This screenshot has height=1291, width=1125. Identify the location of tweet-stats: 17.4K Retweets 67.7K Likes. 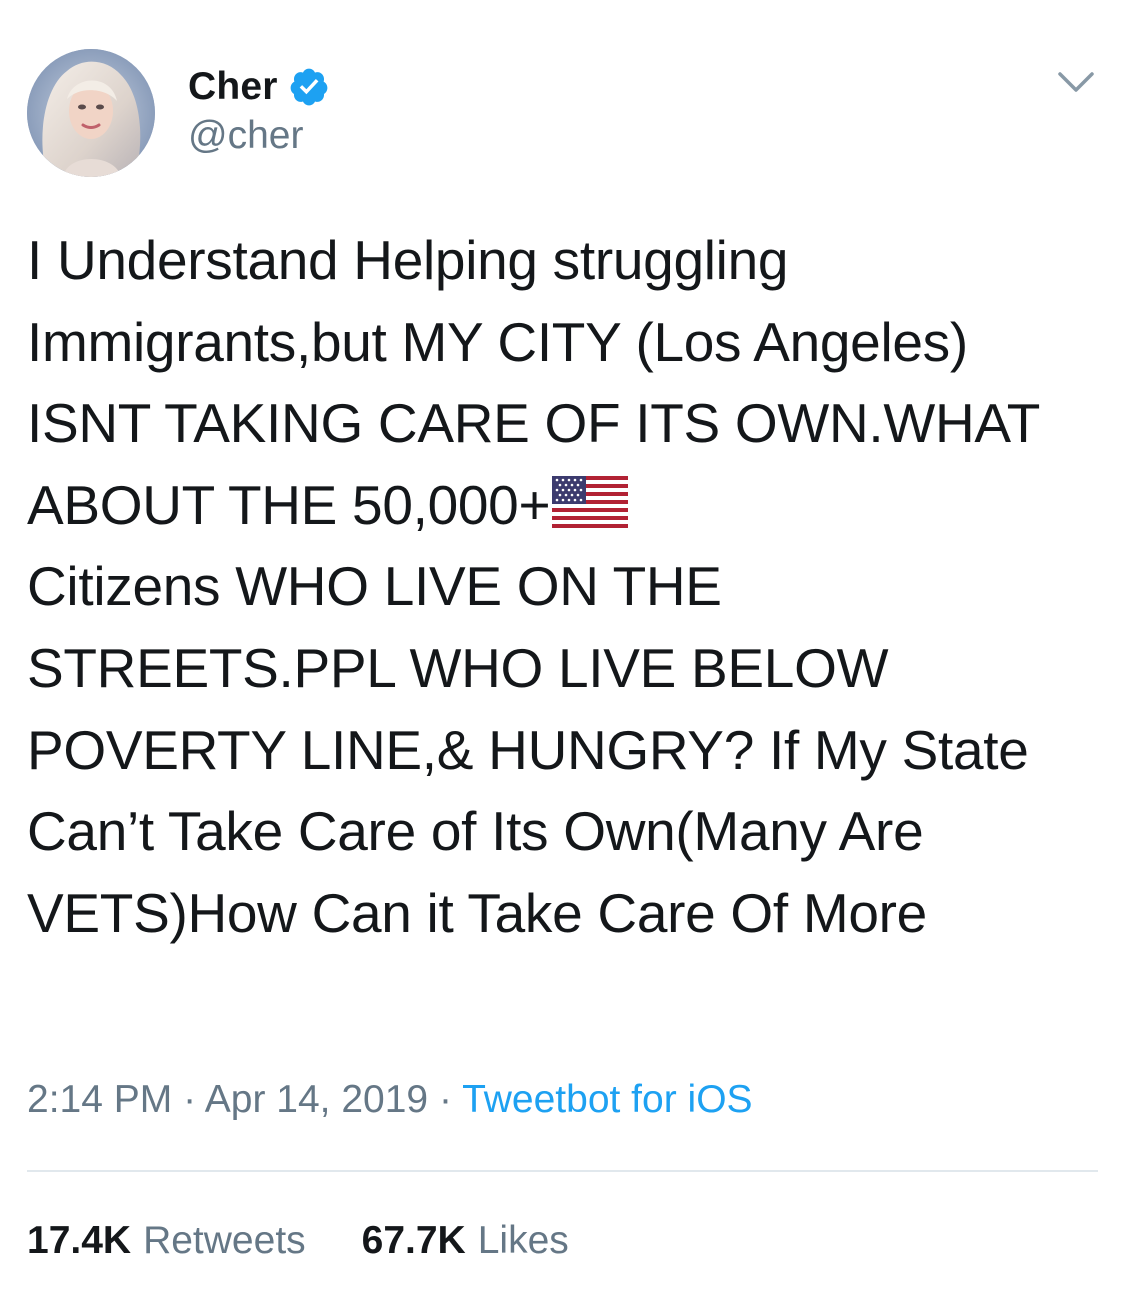
(298, 1241).